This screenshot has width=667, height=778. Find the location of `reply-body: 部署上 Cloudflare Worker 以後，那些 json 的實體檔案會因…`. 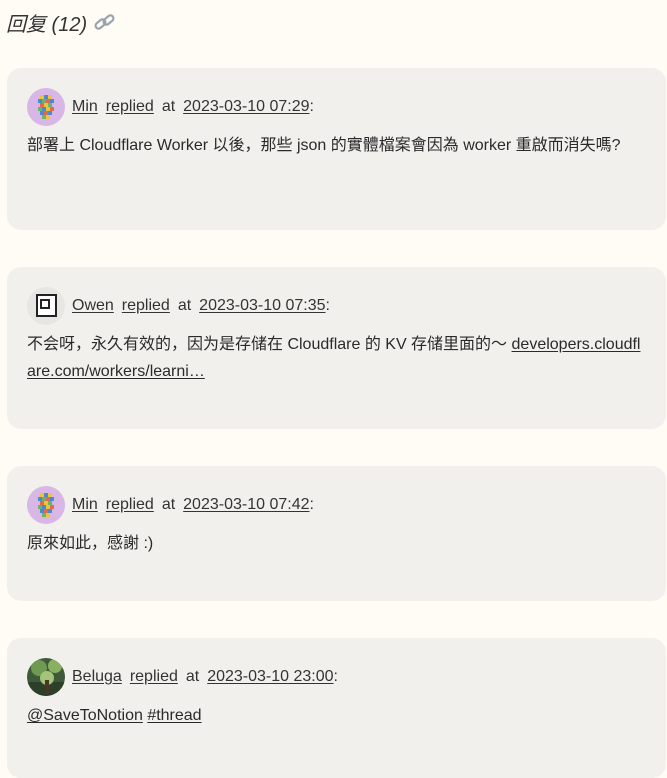

reply-body: 部署上 Cloudflare Worker 以後，那些 json 的實體檔案會因… is located at coordinates (324, 145).